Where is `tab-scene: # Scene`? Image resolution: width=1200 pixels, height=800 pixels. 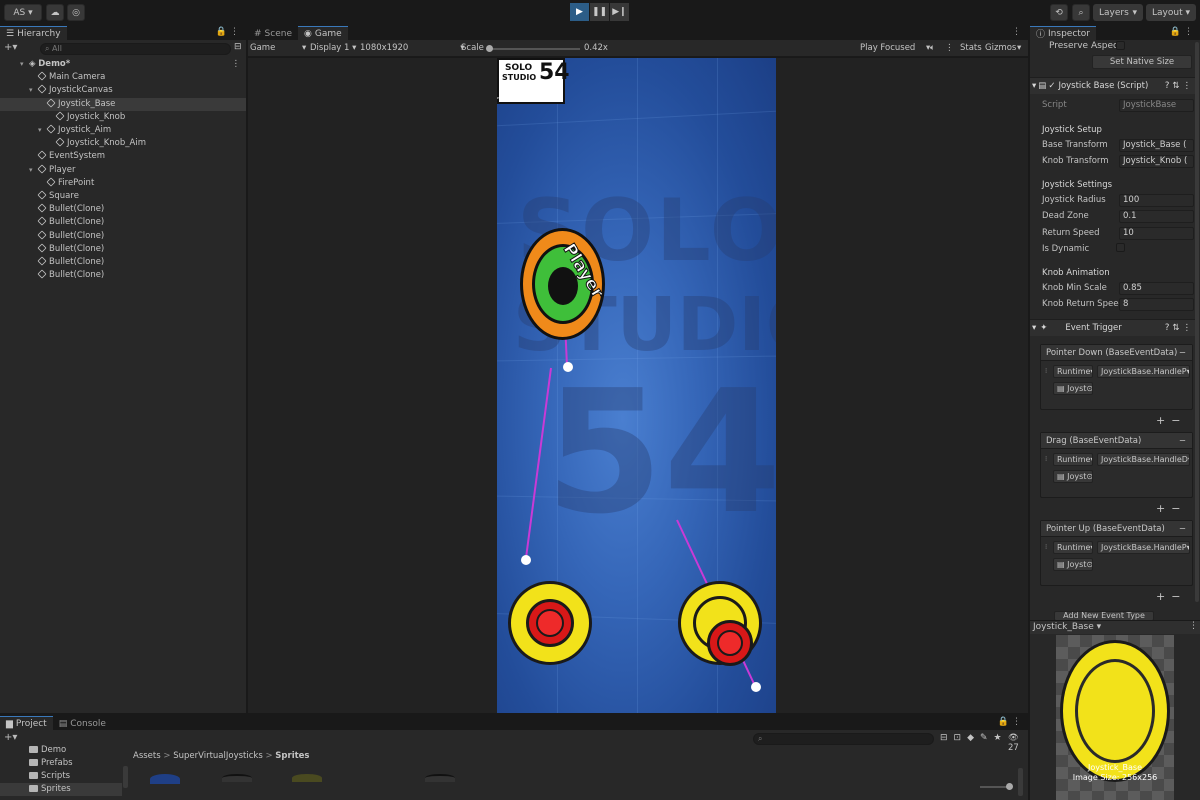
tab-scene: # Scene is located at coordinates (273, 33).